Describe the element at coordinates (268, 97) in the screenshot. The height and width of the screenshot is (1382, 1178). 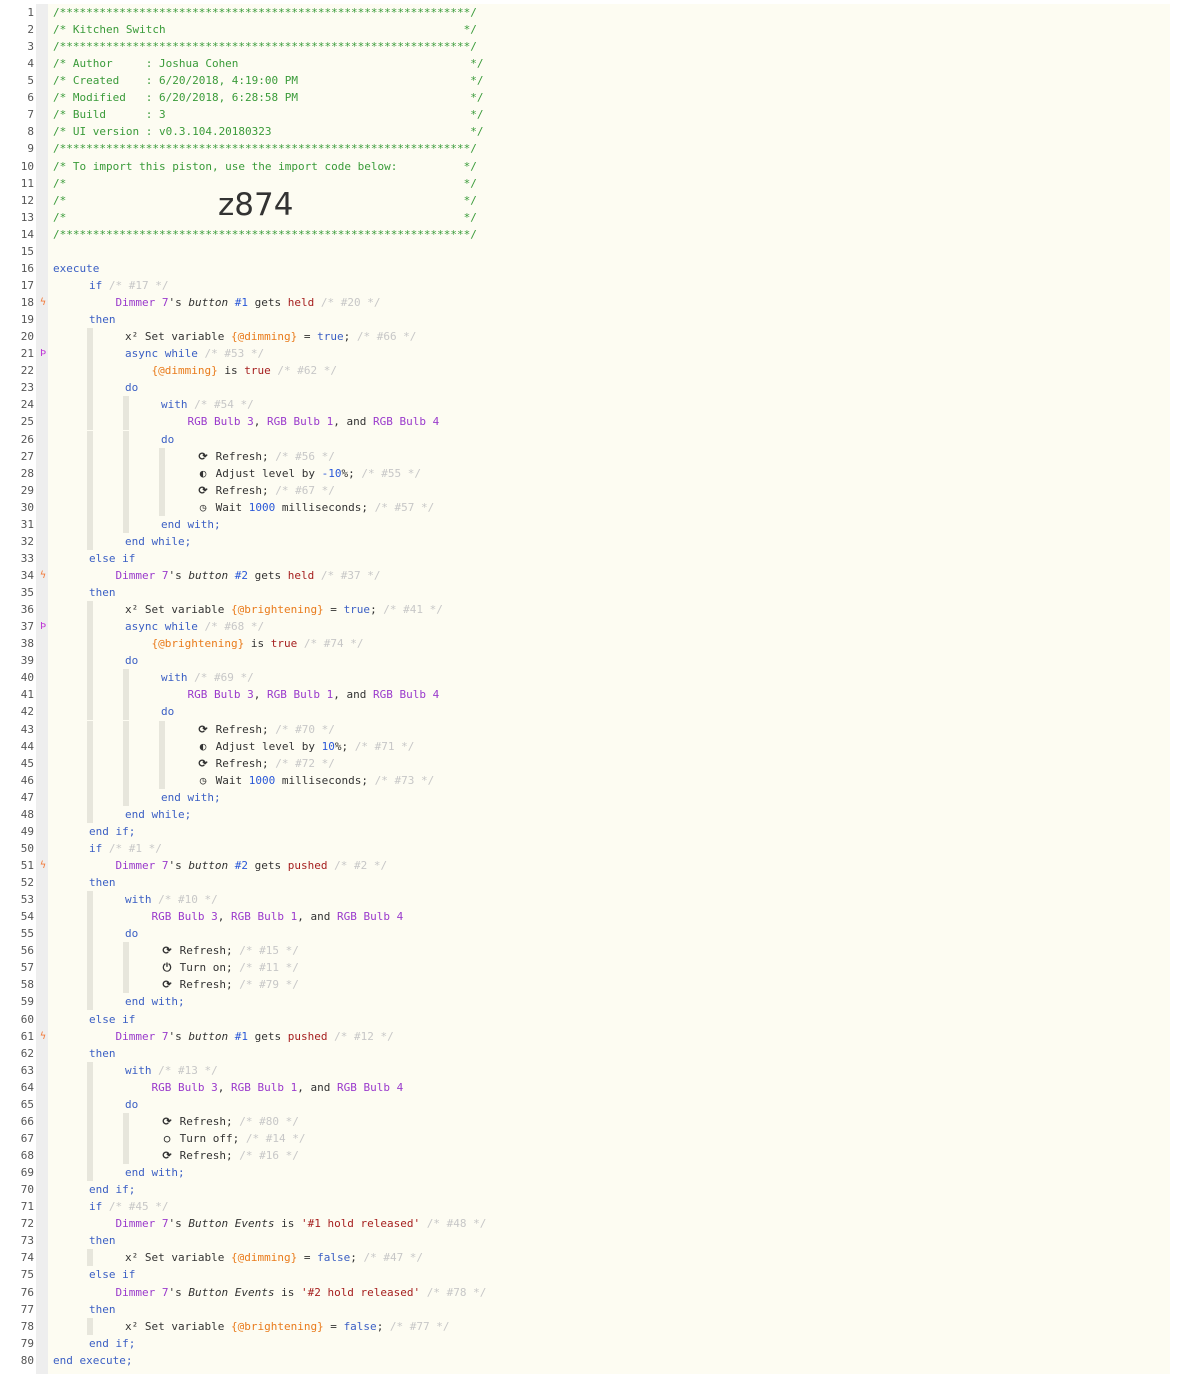
I see `code-text: /* Modified : 6/20/2018, 6:28:58 PM */` at that location.